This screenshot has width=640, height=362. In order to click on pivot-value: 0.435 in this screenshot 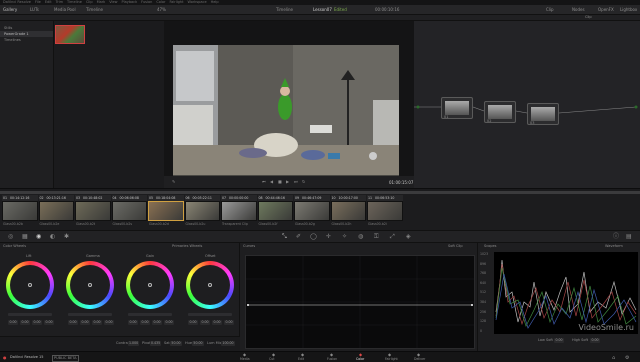, I will do `click(155, 343)`.